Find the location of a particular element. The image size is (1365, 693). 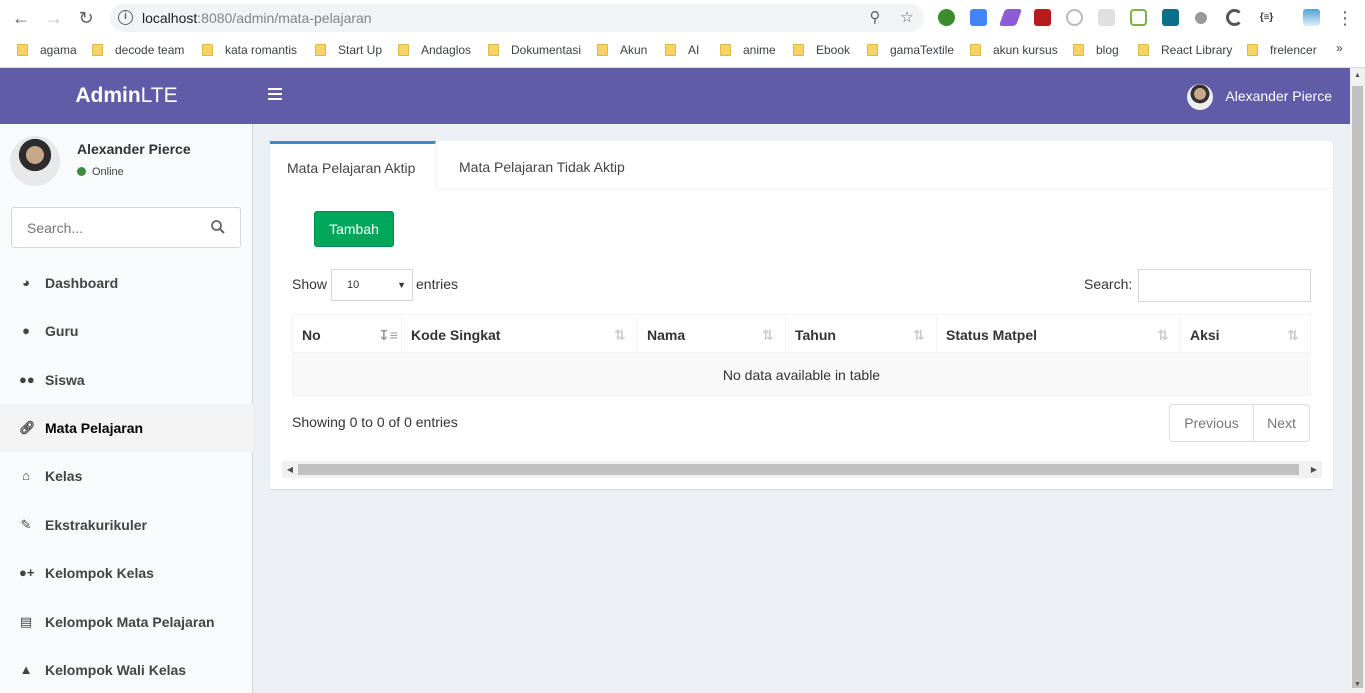

bookmark-item: blog is located at coordinates (1096, 50).